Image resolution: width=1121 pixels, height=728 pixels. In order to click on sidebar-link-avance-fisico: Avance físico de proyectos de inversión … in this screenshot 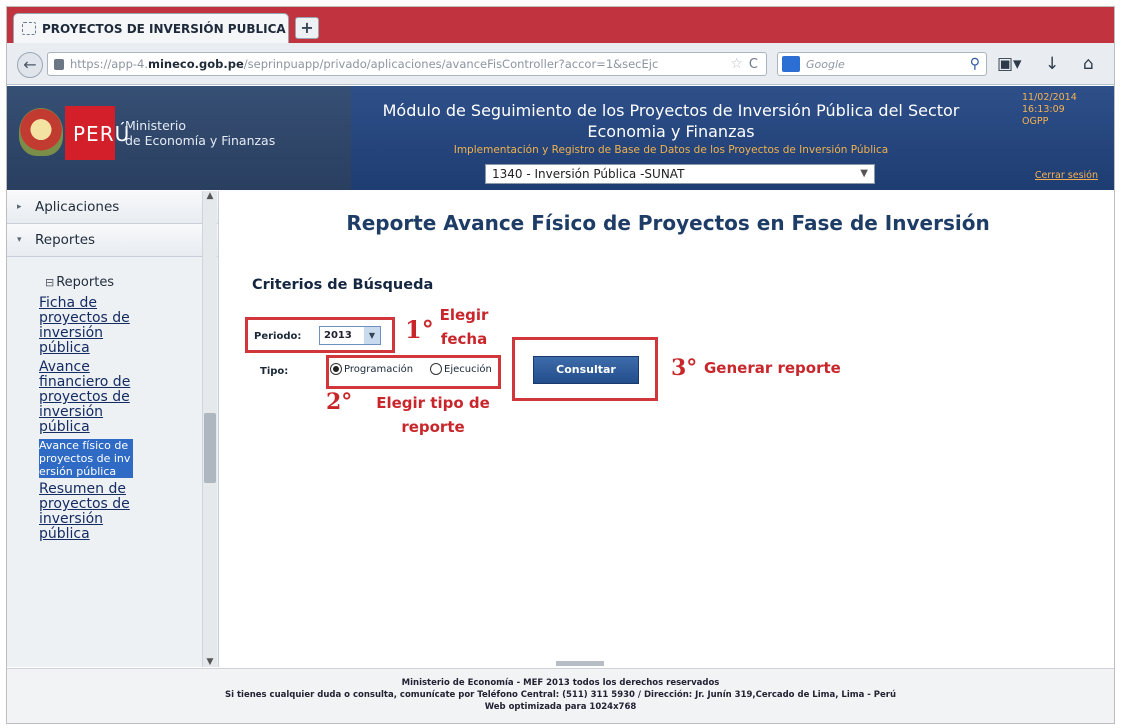, I will do `click(86, 458)`.